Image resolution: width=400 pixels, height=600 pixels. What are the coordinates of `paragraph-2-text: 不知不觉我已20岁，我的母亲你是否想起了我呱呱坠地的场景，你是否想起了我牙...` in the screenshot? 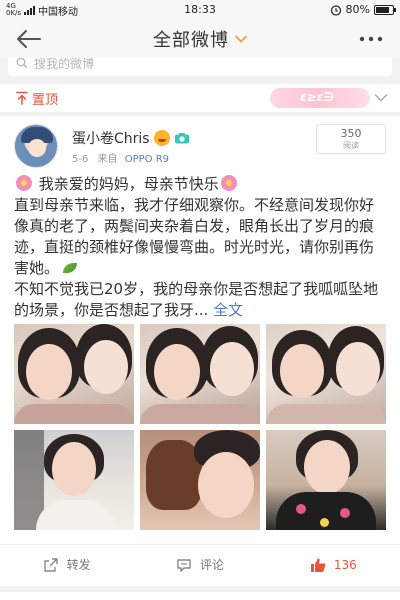 It's located at (196, 299).